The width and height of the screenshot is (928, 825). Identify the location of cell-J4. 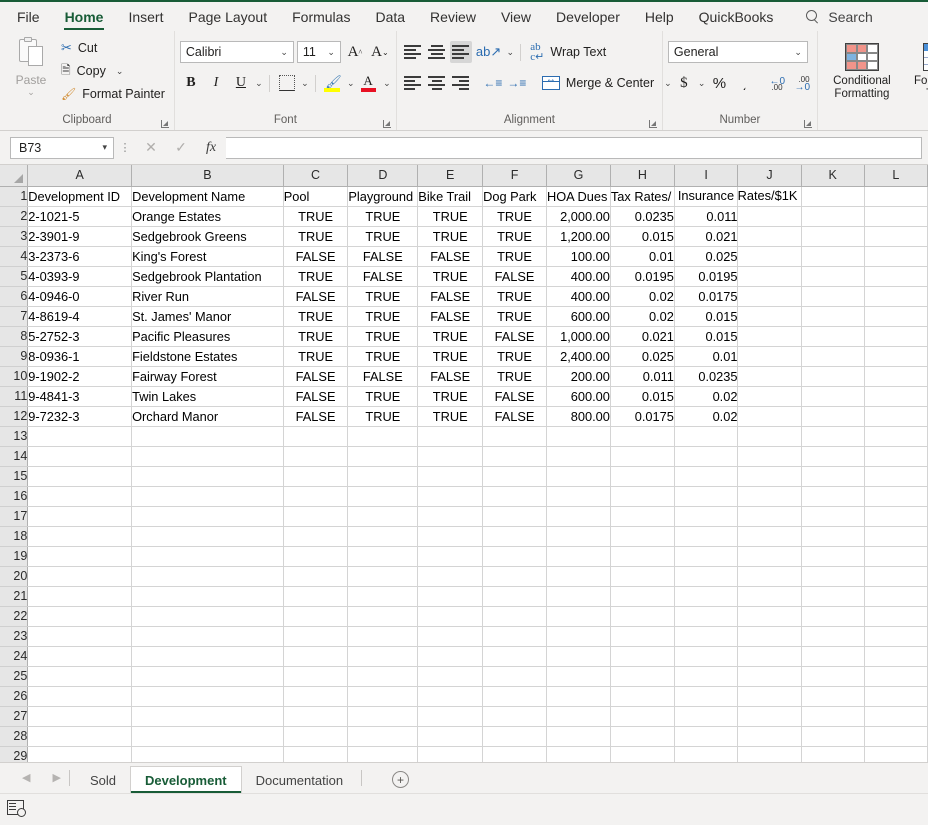
(769, 256).